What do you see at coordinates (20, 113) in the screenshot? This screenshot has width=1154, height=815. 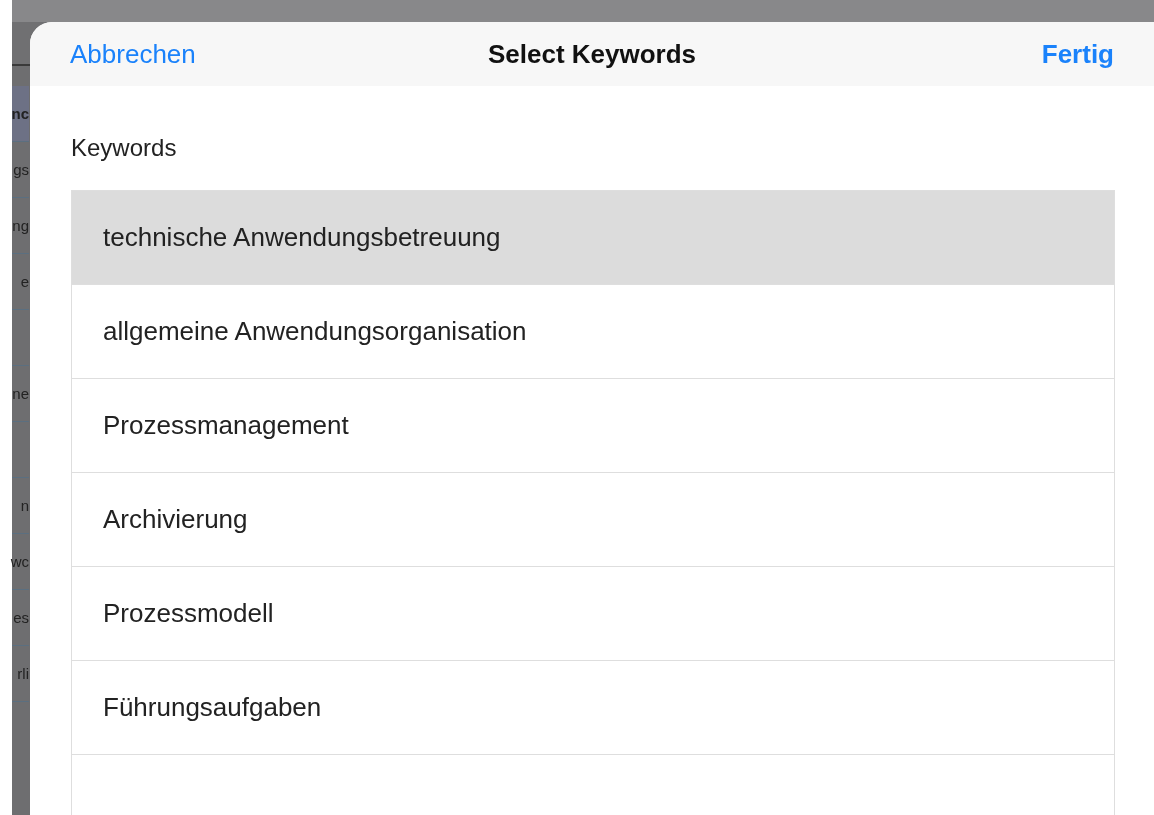 I see `background-row-text: nc` at bounding box center [20, 113].